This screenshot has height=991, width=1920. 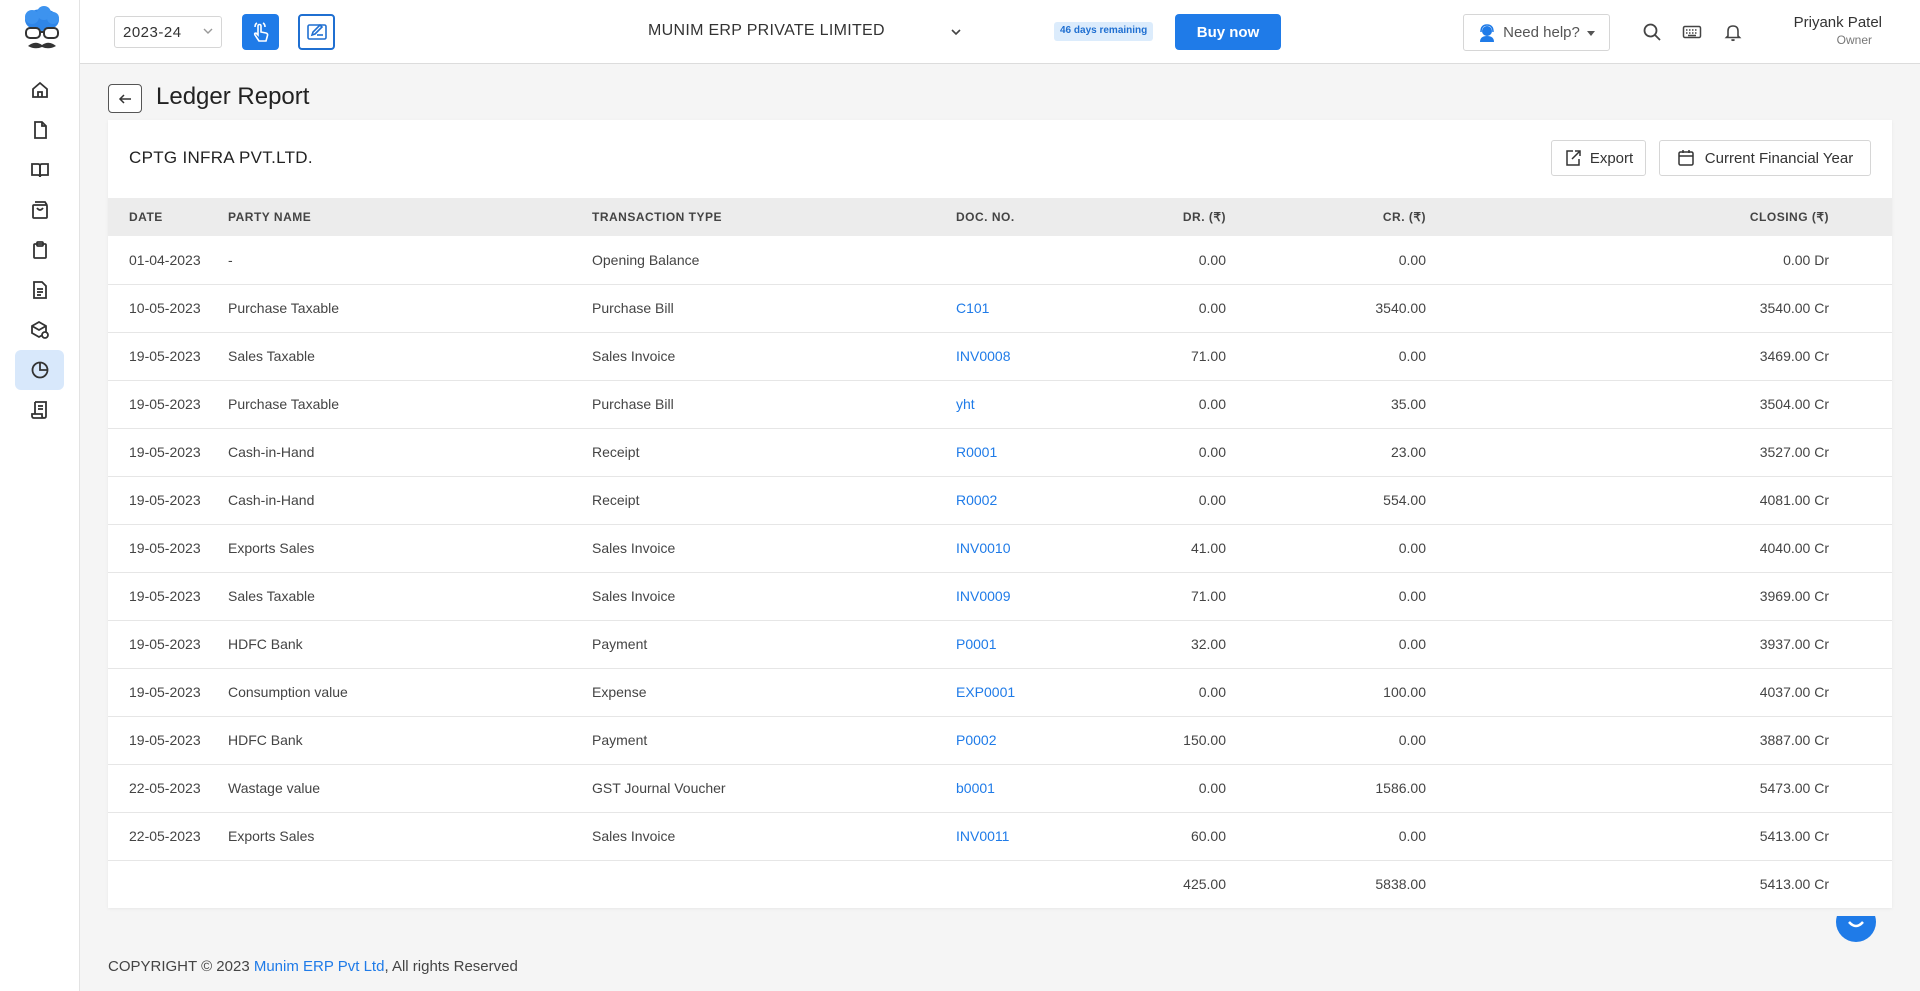 I want to click on sidebar-item-vouchers, so click(x=39, y=410).